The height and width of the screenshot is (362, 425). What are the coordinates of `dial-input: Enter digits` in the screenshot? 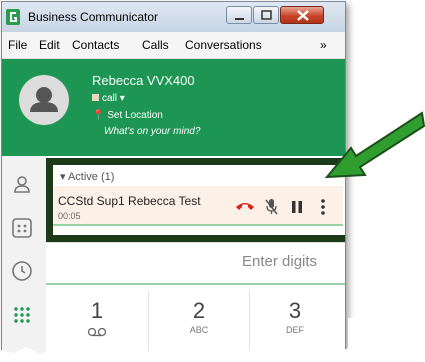 It's located at (279, 261).